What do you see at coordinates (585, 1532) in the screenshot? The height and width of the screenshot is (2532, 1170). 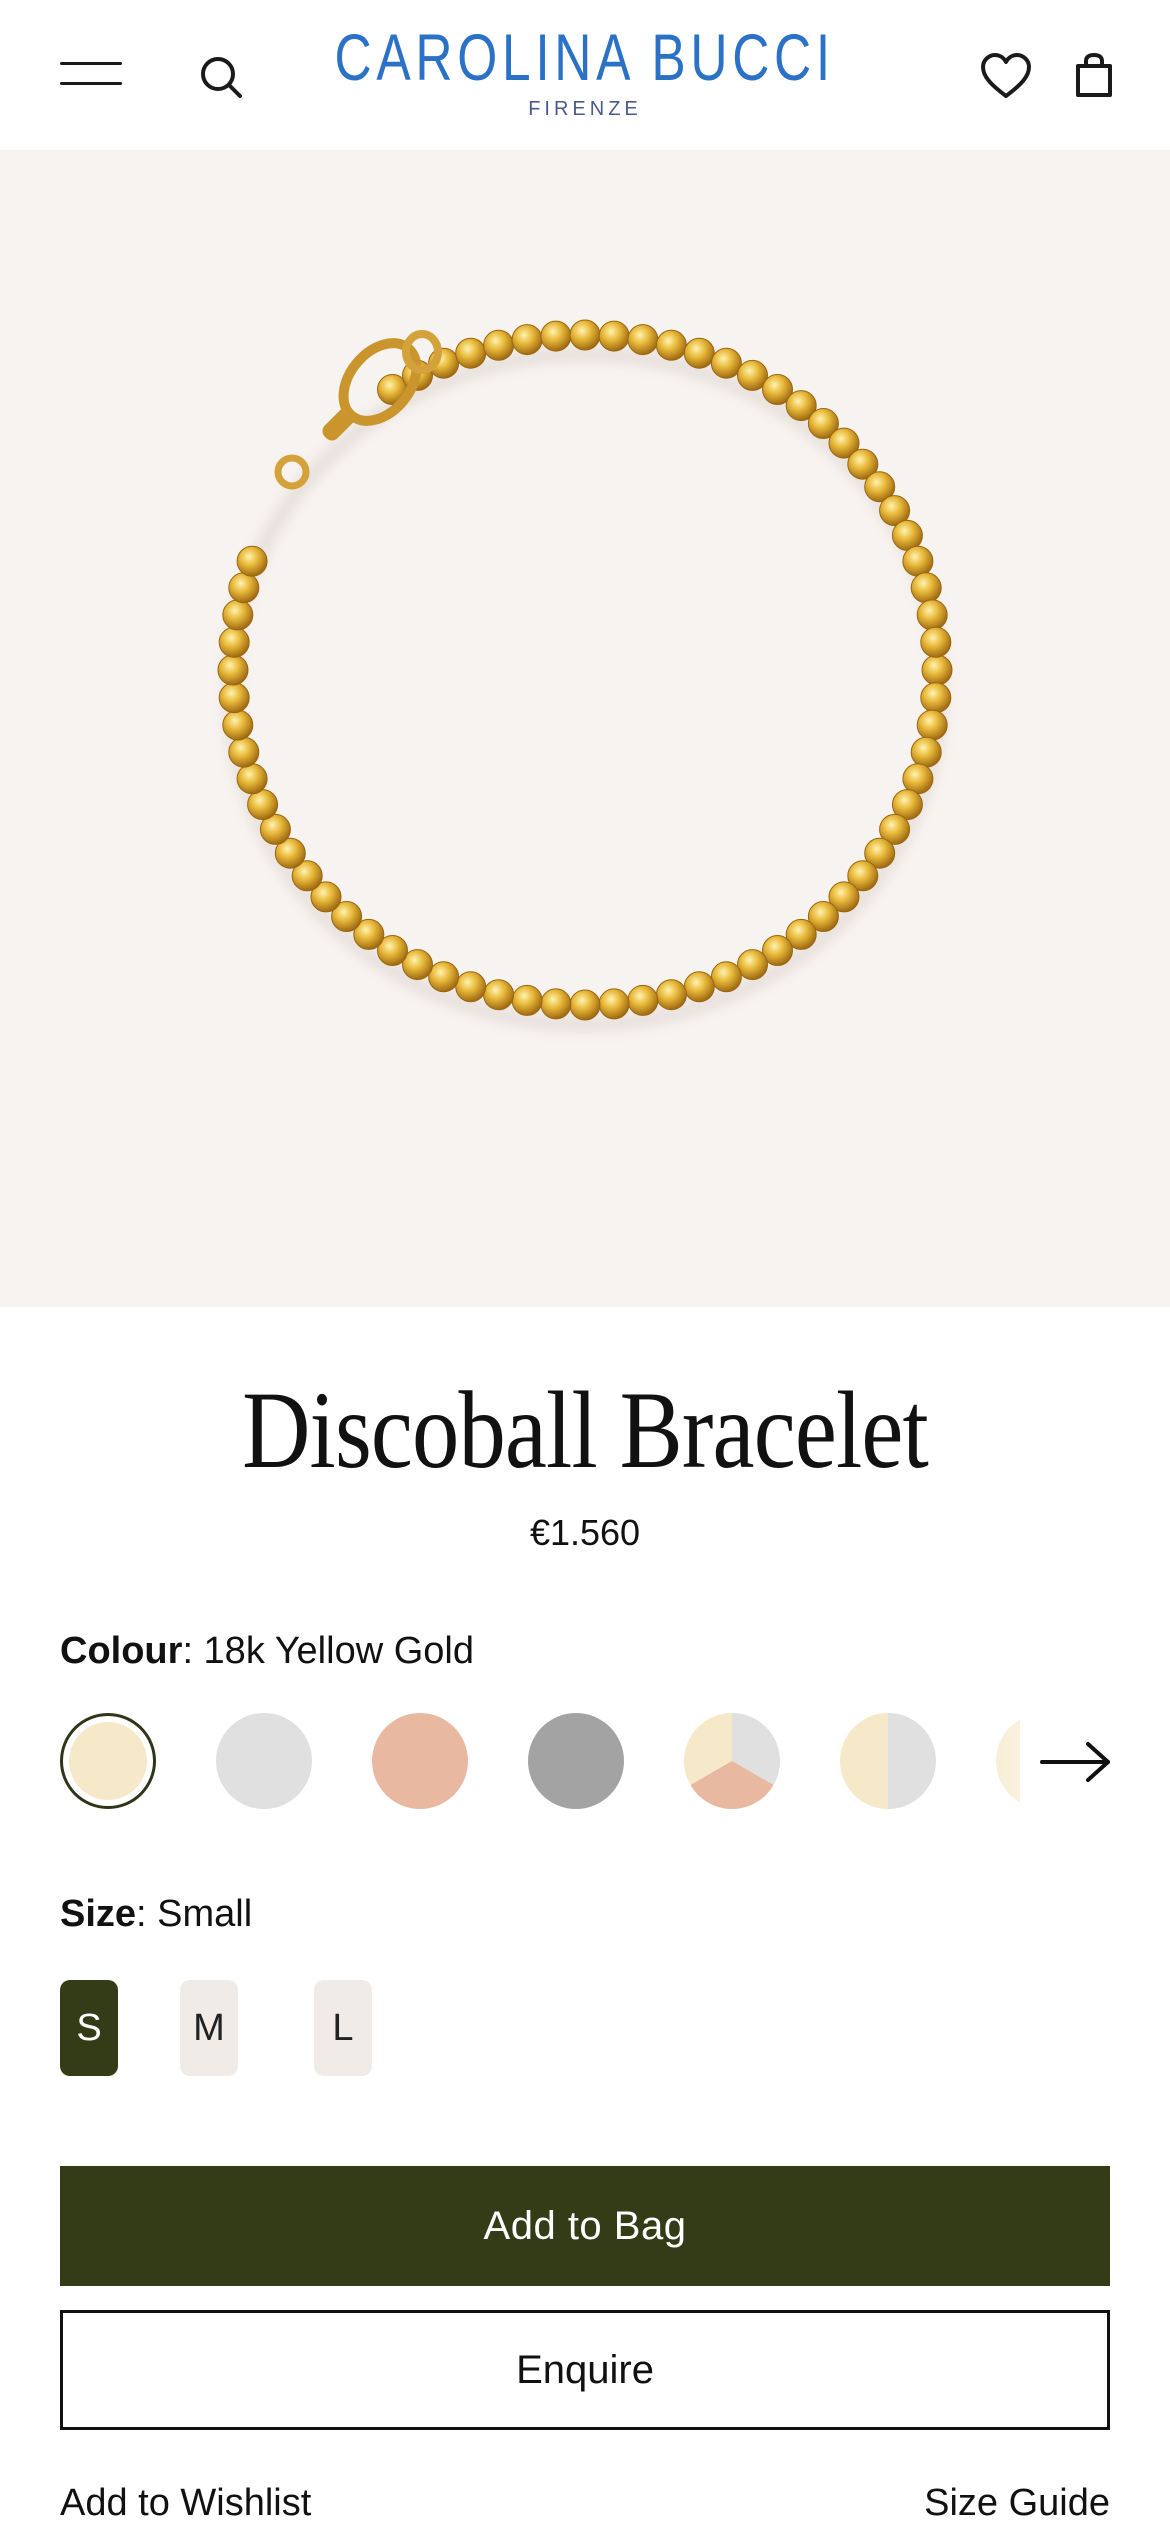 I see `product-price: €1.560` at bounding box center [585, 1532].